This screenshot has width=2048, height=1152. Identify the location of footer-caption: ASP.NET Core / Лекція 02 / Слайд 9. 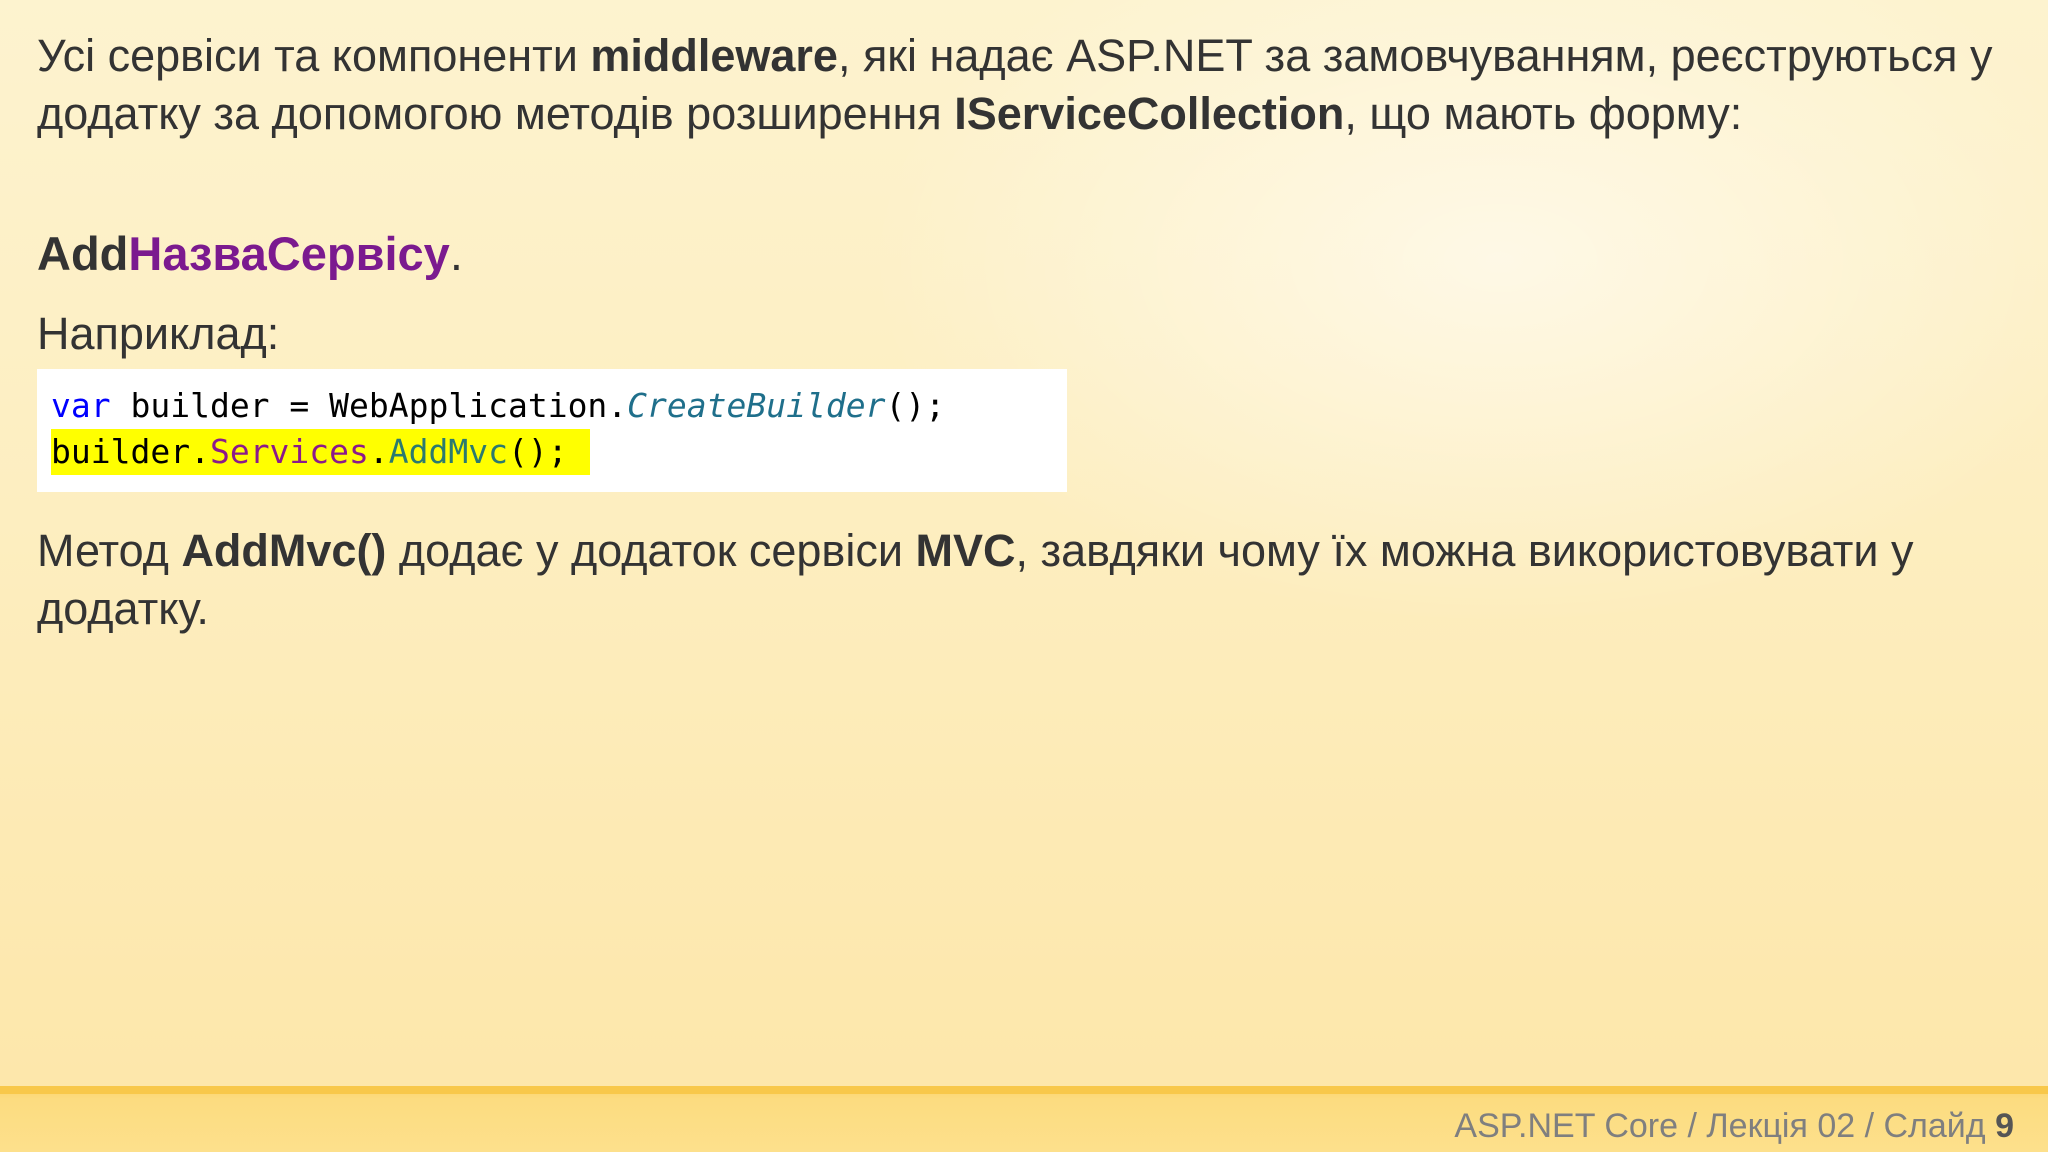
(1734, 1126).